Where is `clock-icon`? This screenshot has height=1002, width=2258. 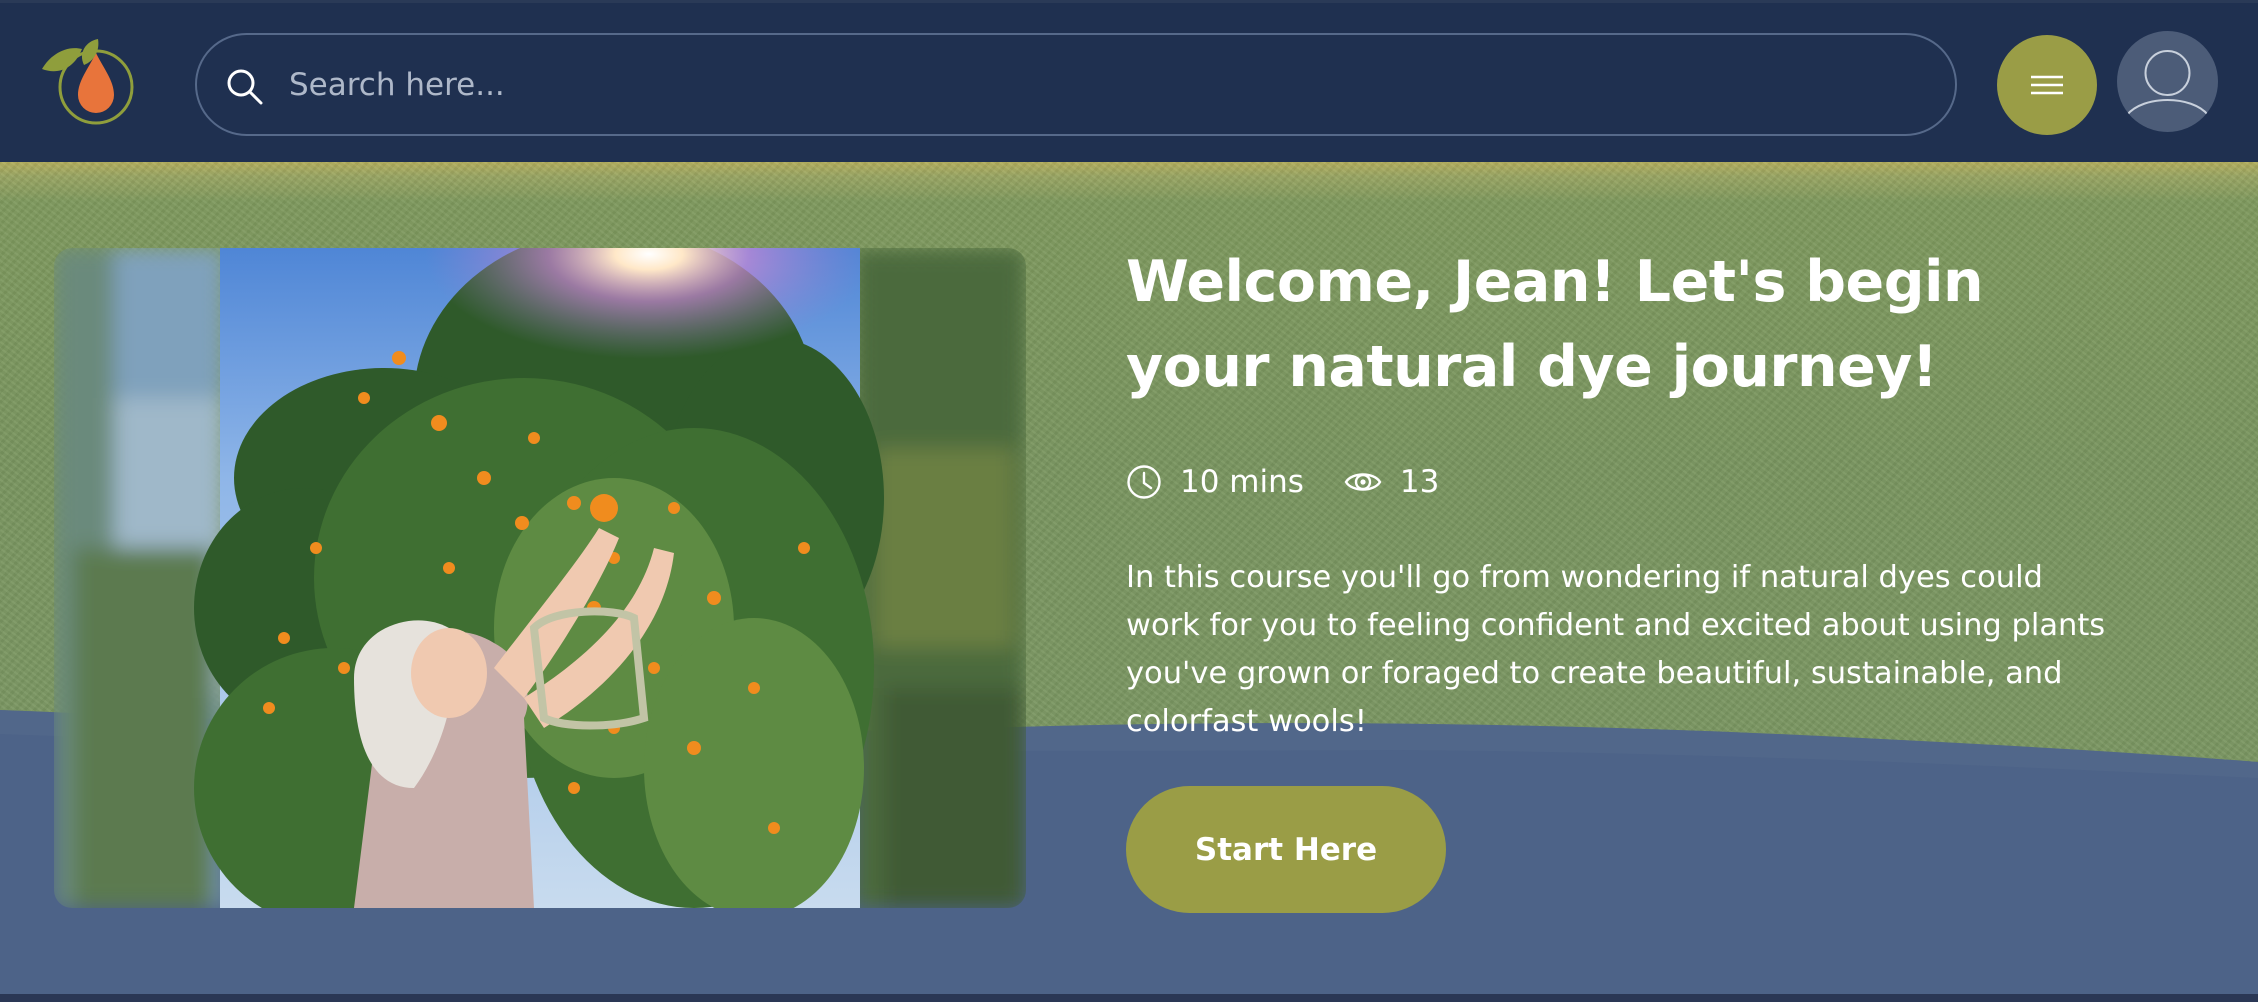 clock-icon is located at coordinates (1144, 482).